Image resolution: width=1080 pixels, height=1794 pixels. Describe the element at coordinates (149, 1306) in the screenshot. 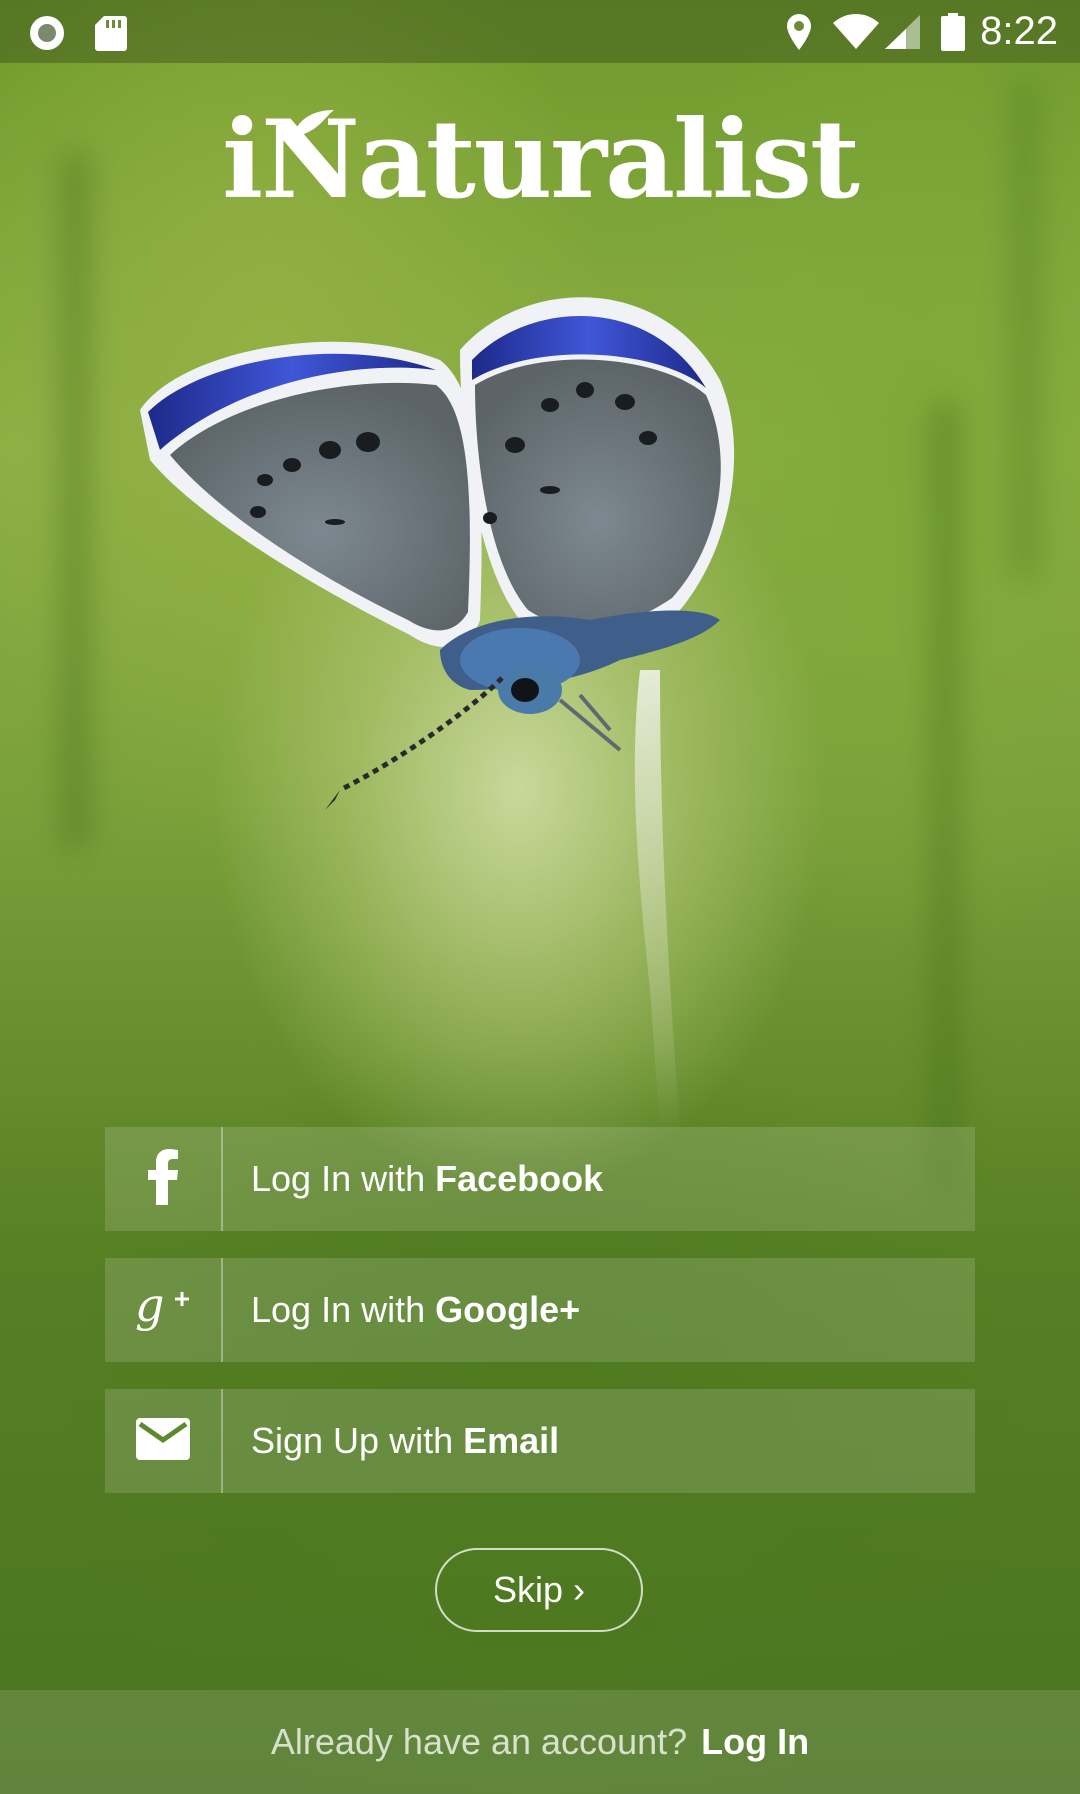

I see `svg-text: g` at that location.